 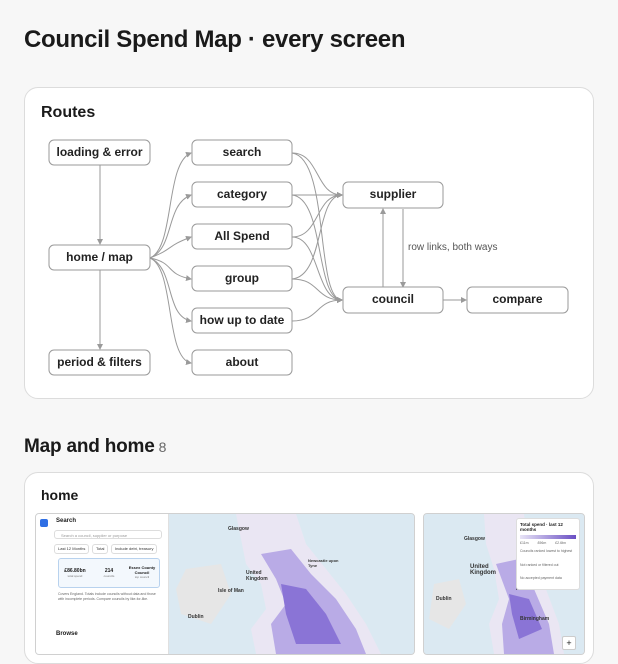 I want to click on node-all-spend: All Spend, so click(x=242, y=236).